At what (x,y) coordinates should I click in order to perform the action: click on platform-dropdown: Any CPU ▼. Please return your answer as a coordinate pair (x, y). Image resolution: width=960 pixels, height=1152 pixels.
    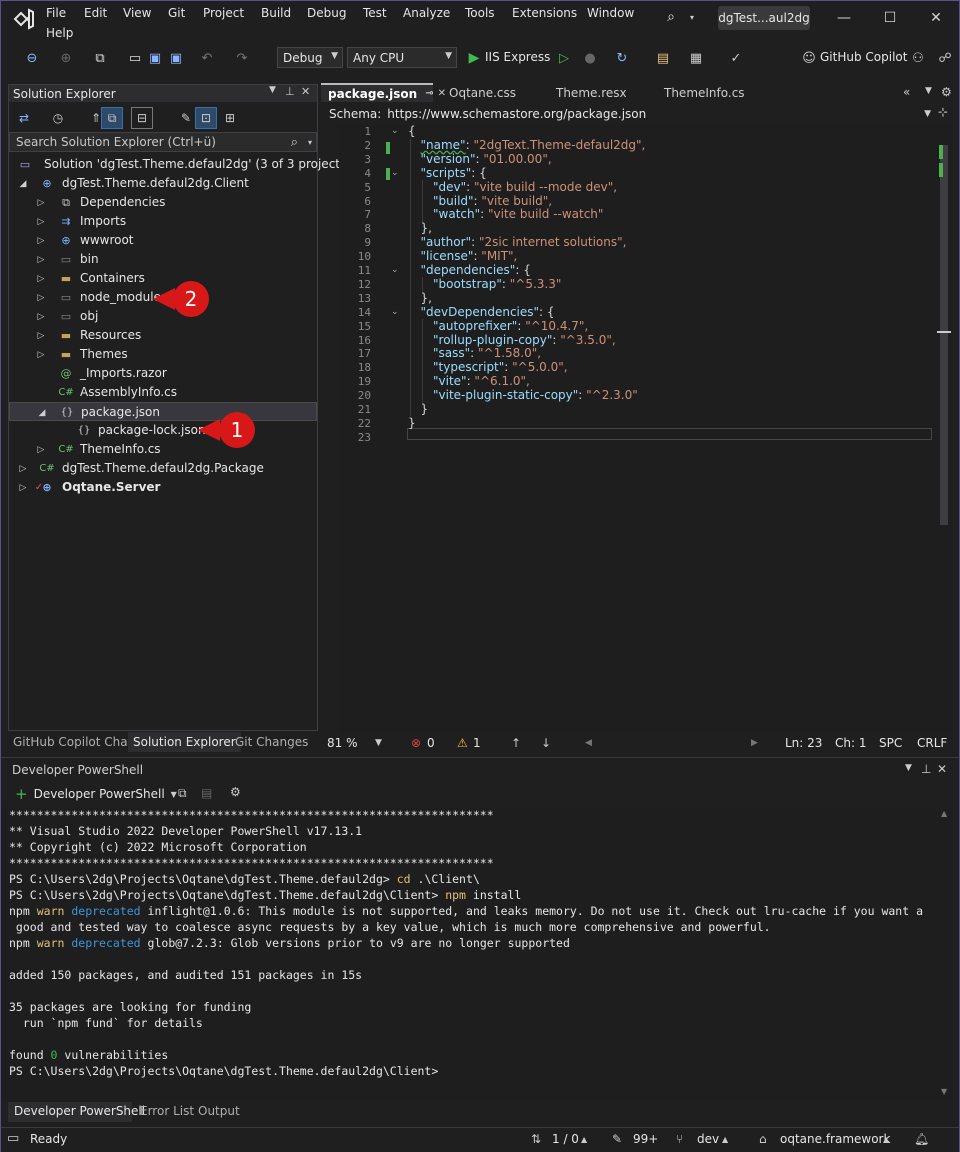
    Looking at the image, I should click on (402, 57).